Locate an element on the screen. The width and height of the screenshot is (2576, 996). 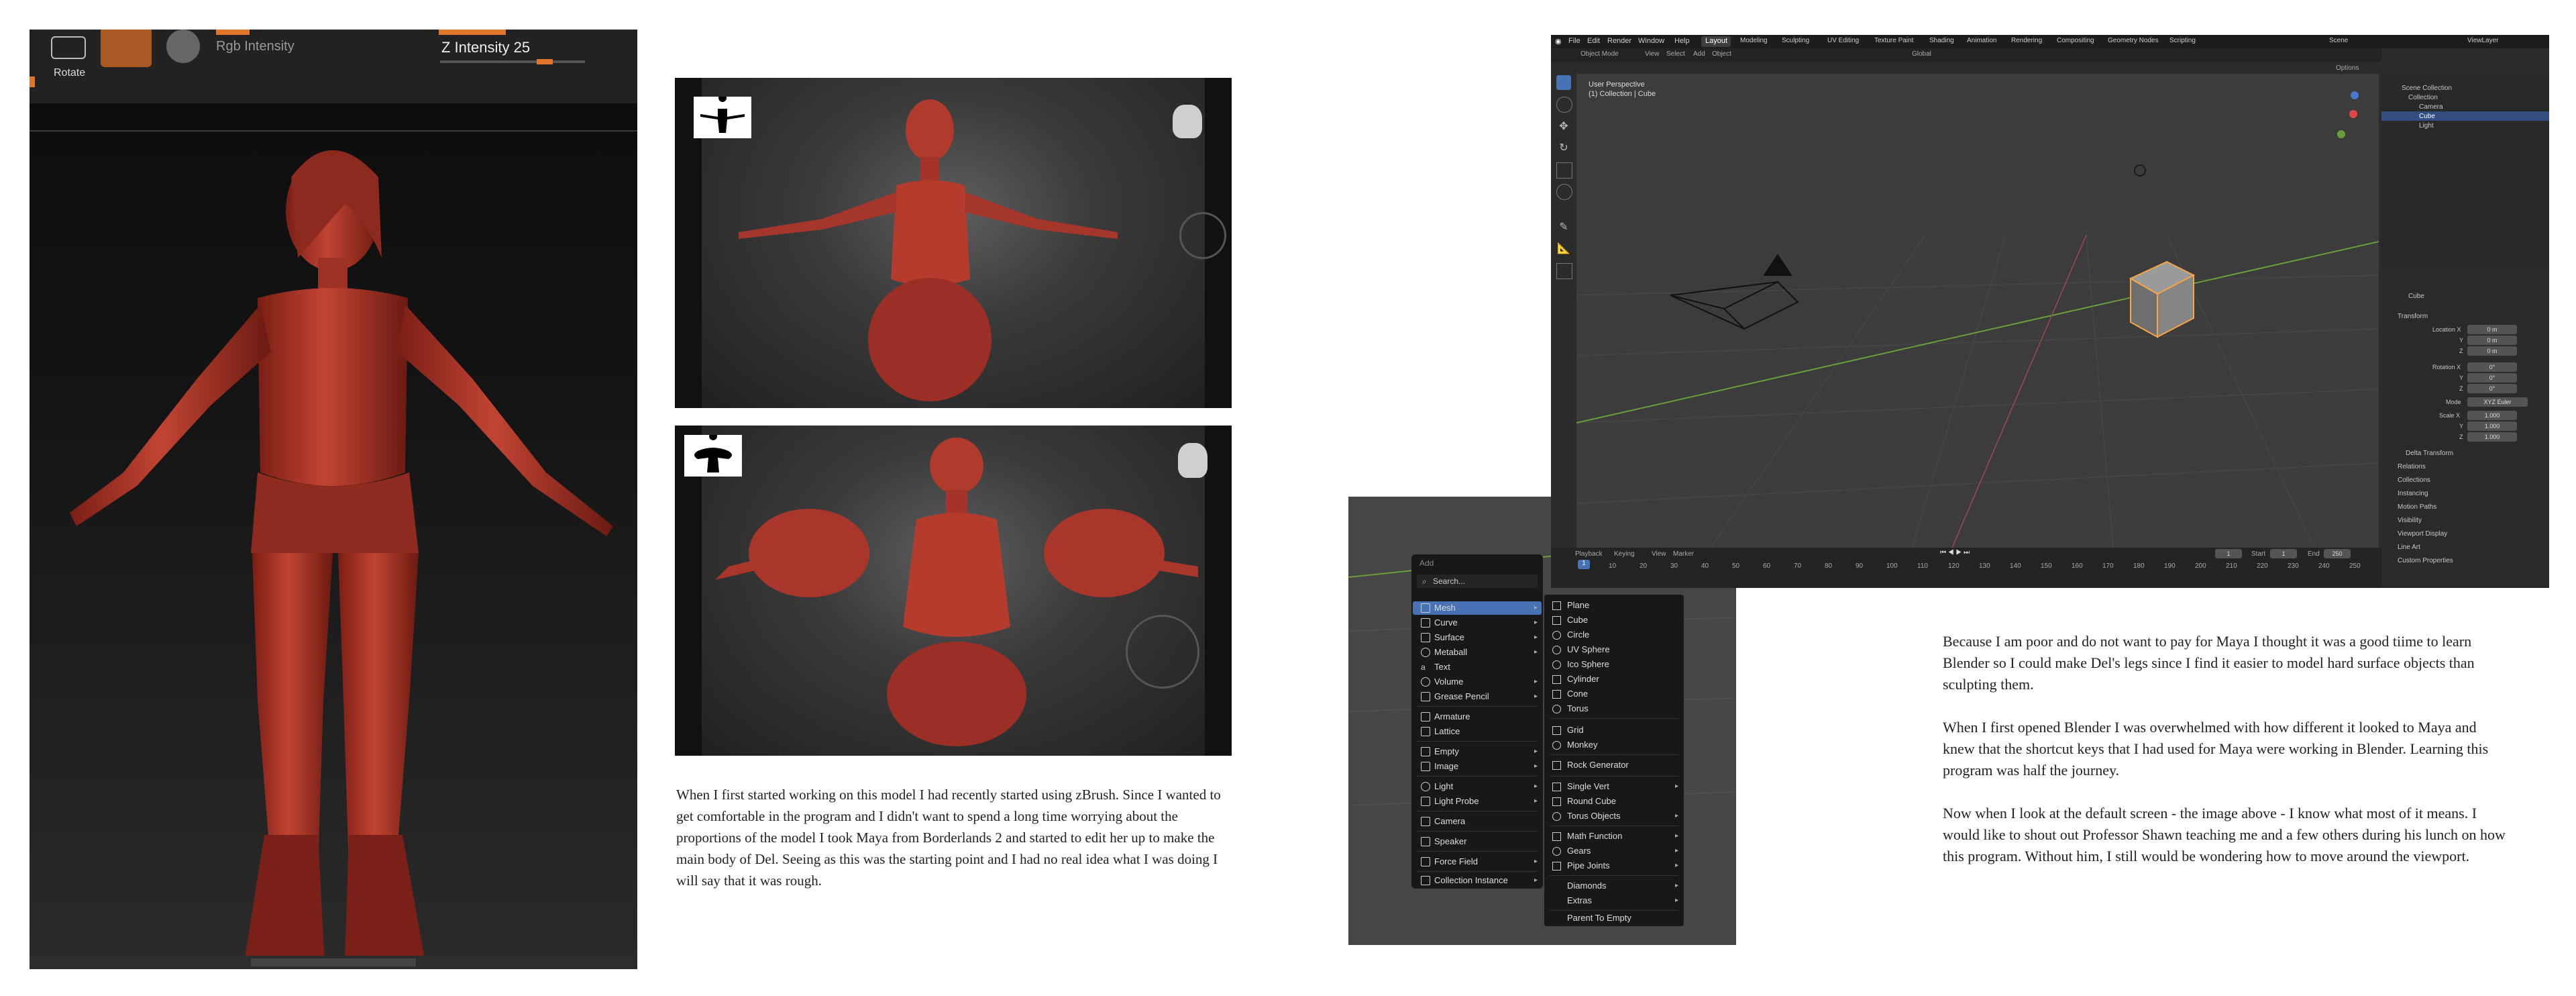
mesh-extras: Extras is located at coordinates (1579, 900).